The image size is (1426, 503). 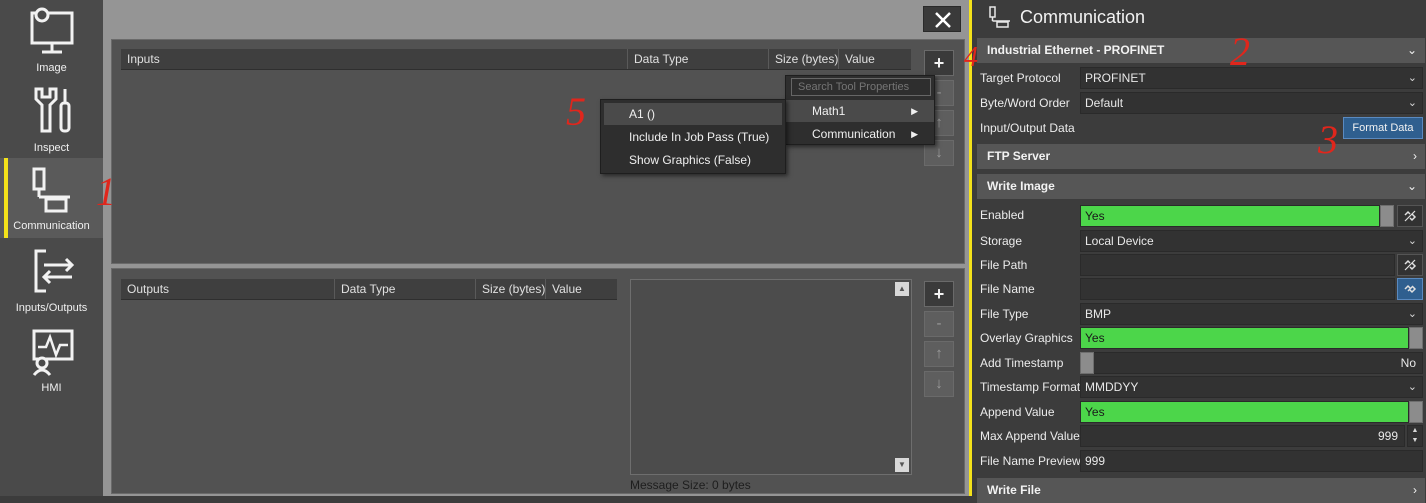 I want to click on nav-label-image: Image, so click(x=51, y=68).